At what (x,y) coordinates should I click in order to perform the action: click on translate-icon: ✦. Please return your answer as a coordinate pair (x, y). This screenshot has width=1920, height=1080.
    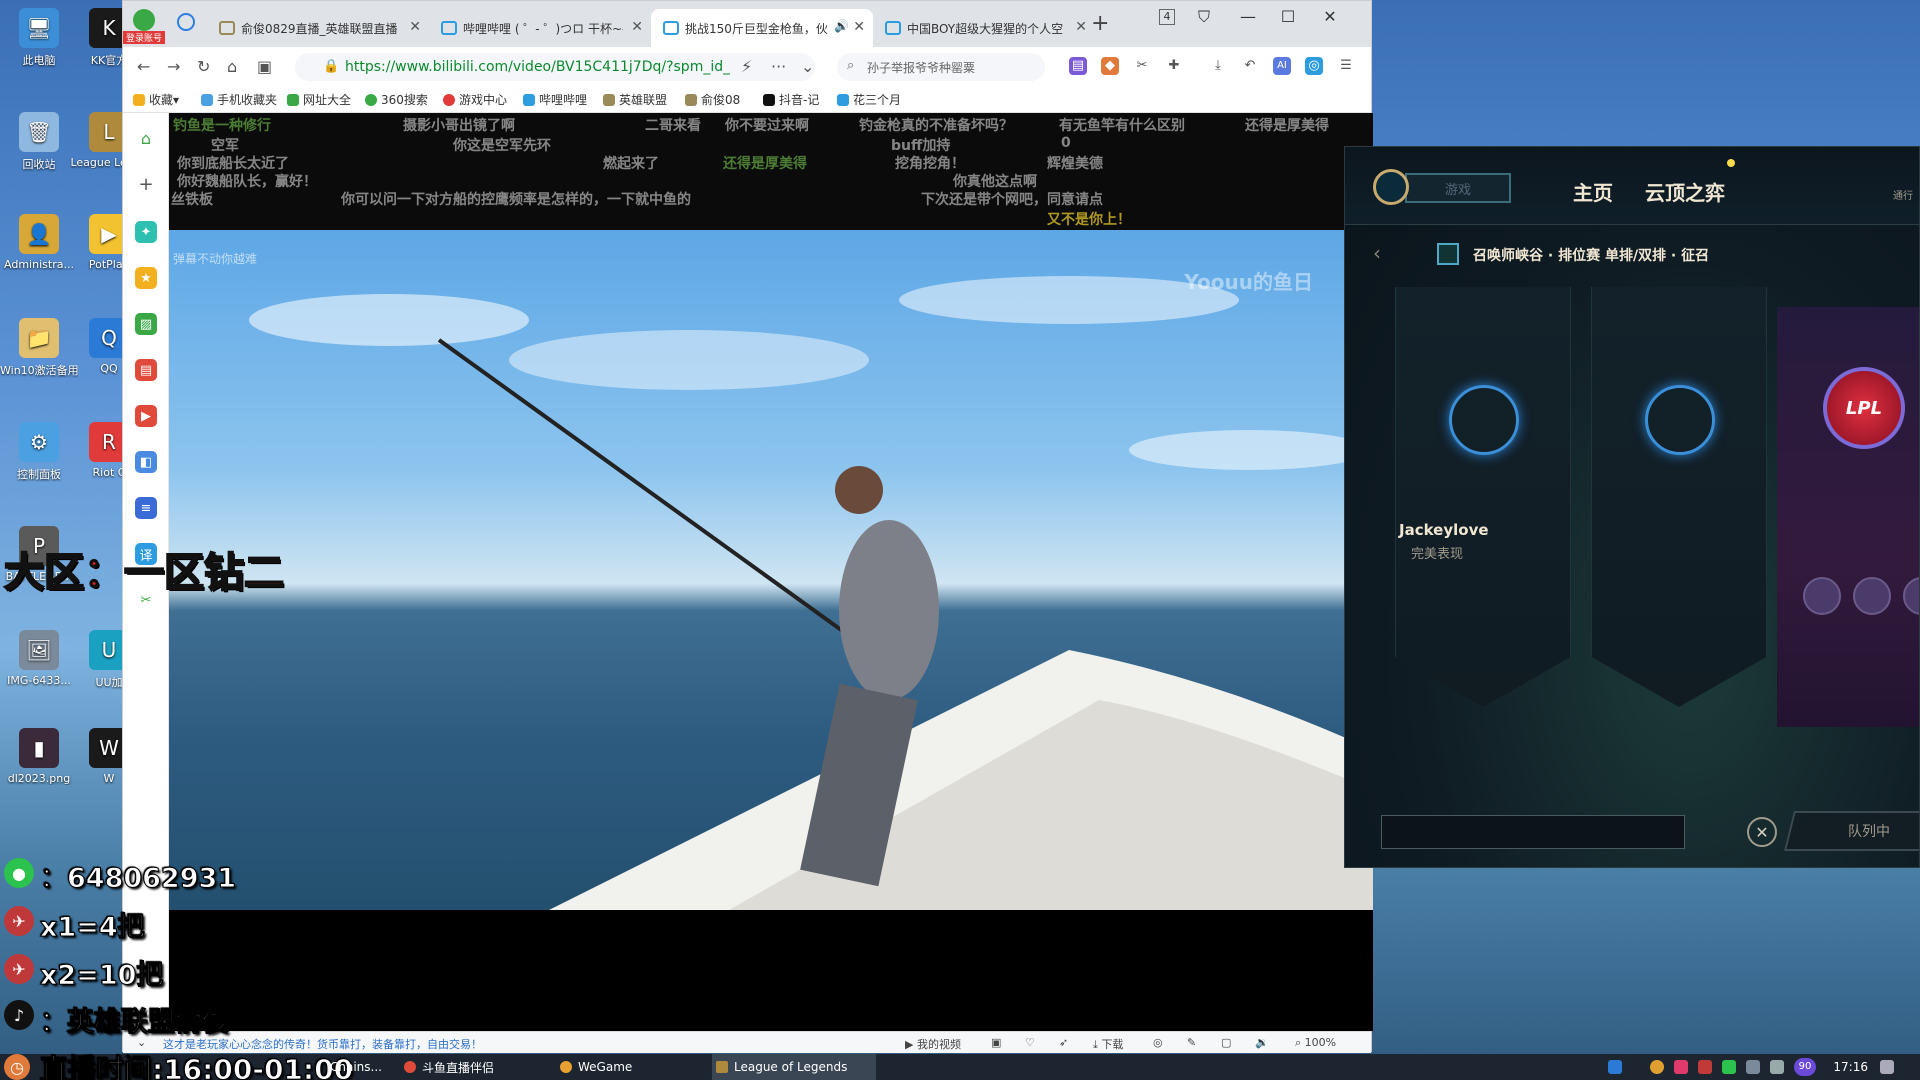
    Looking at the image, I should click on (146, 232).